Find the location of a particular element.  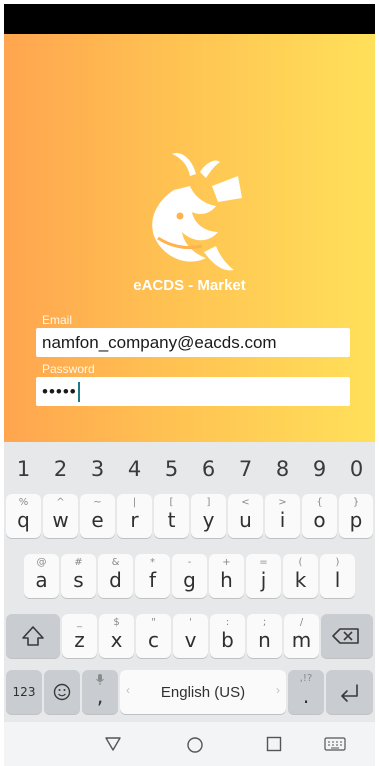

key-7: 7 is located at coordinates (245, 469).